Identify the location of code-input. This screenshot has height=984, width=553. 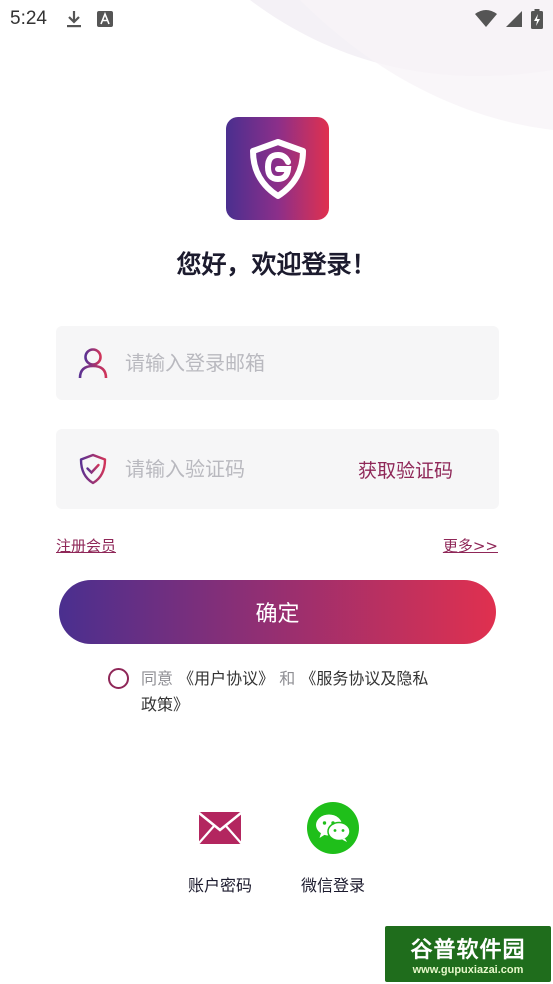
(230, 469).